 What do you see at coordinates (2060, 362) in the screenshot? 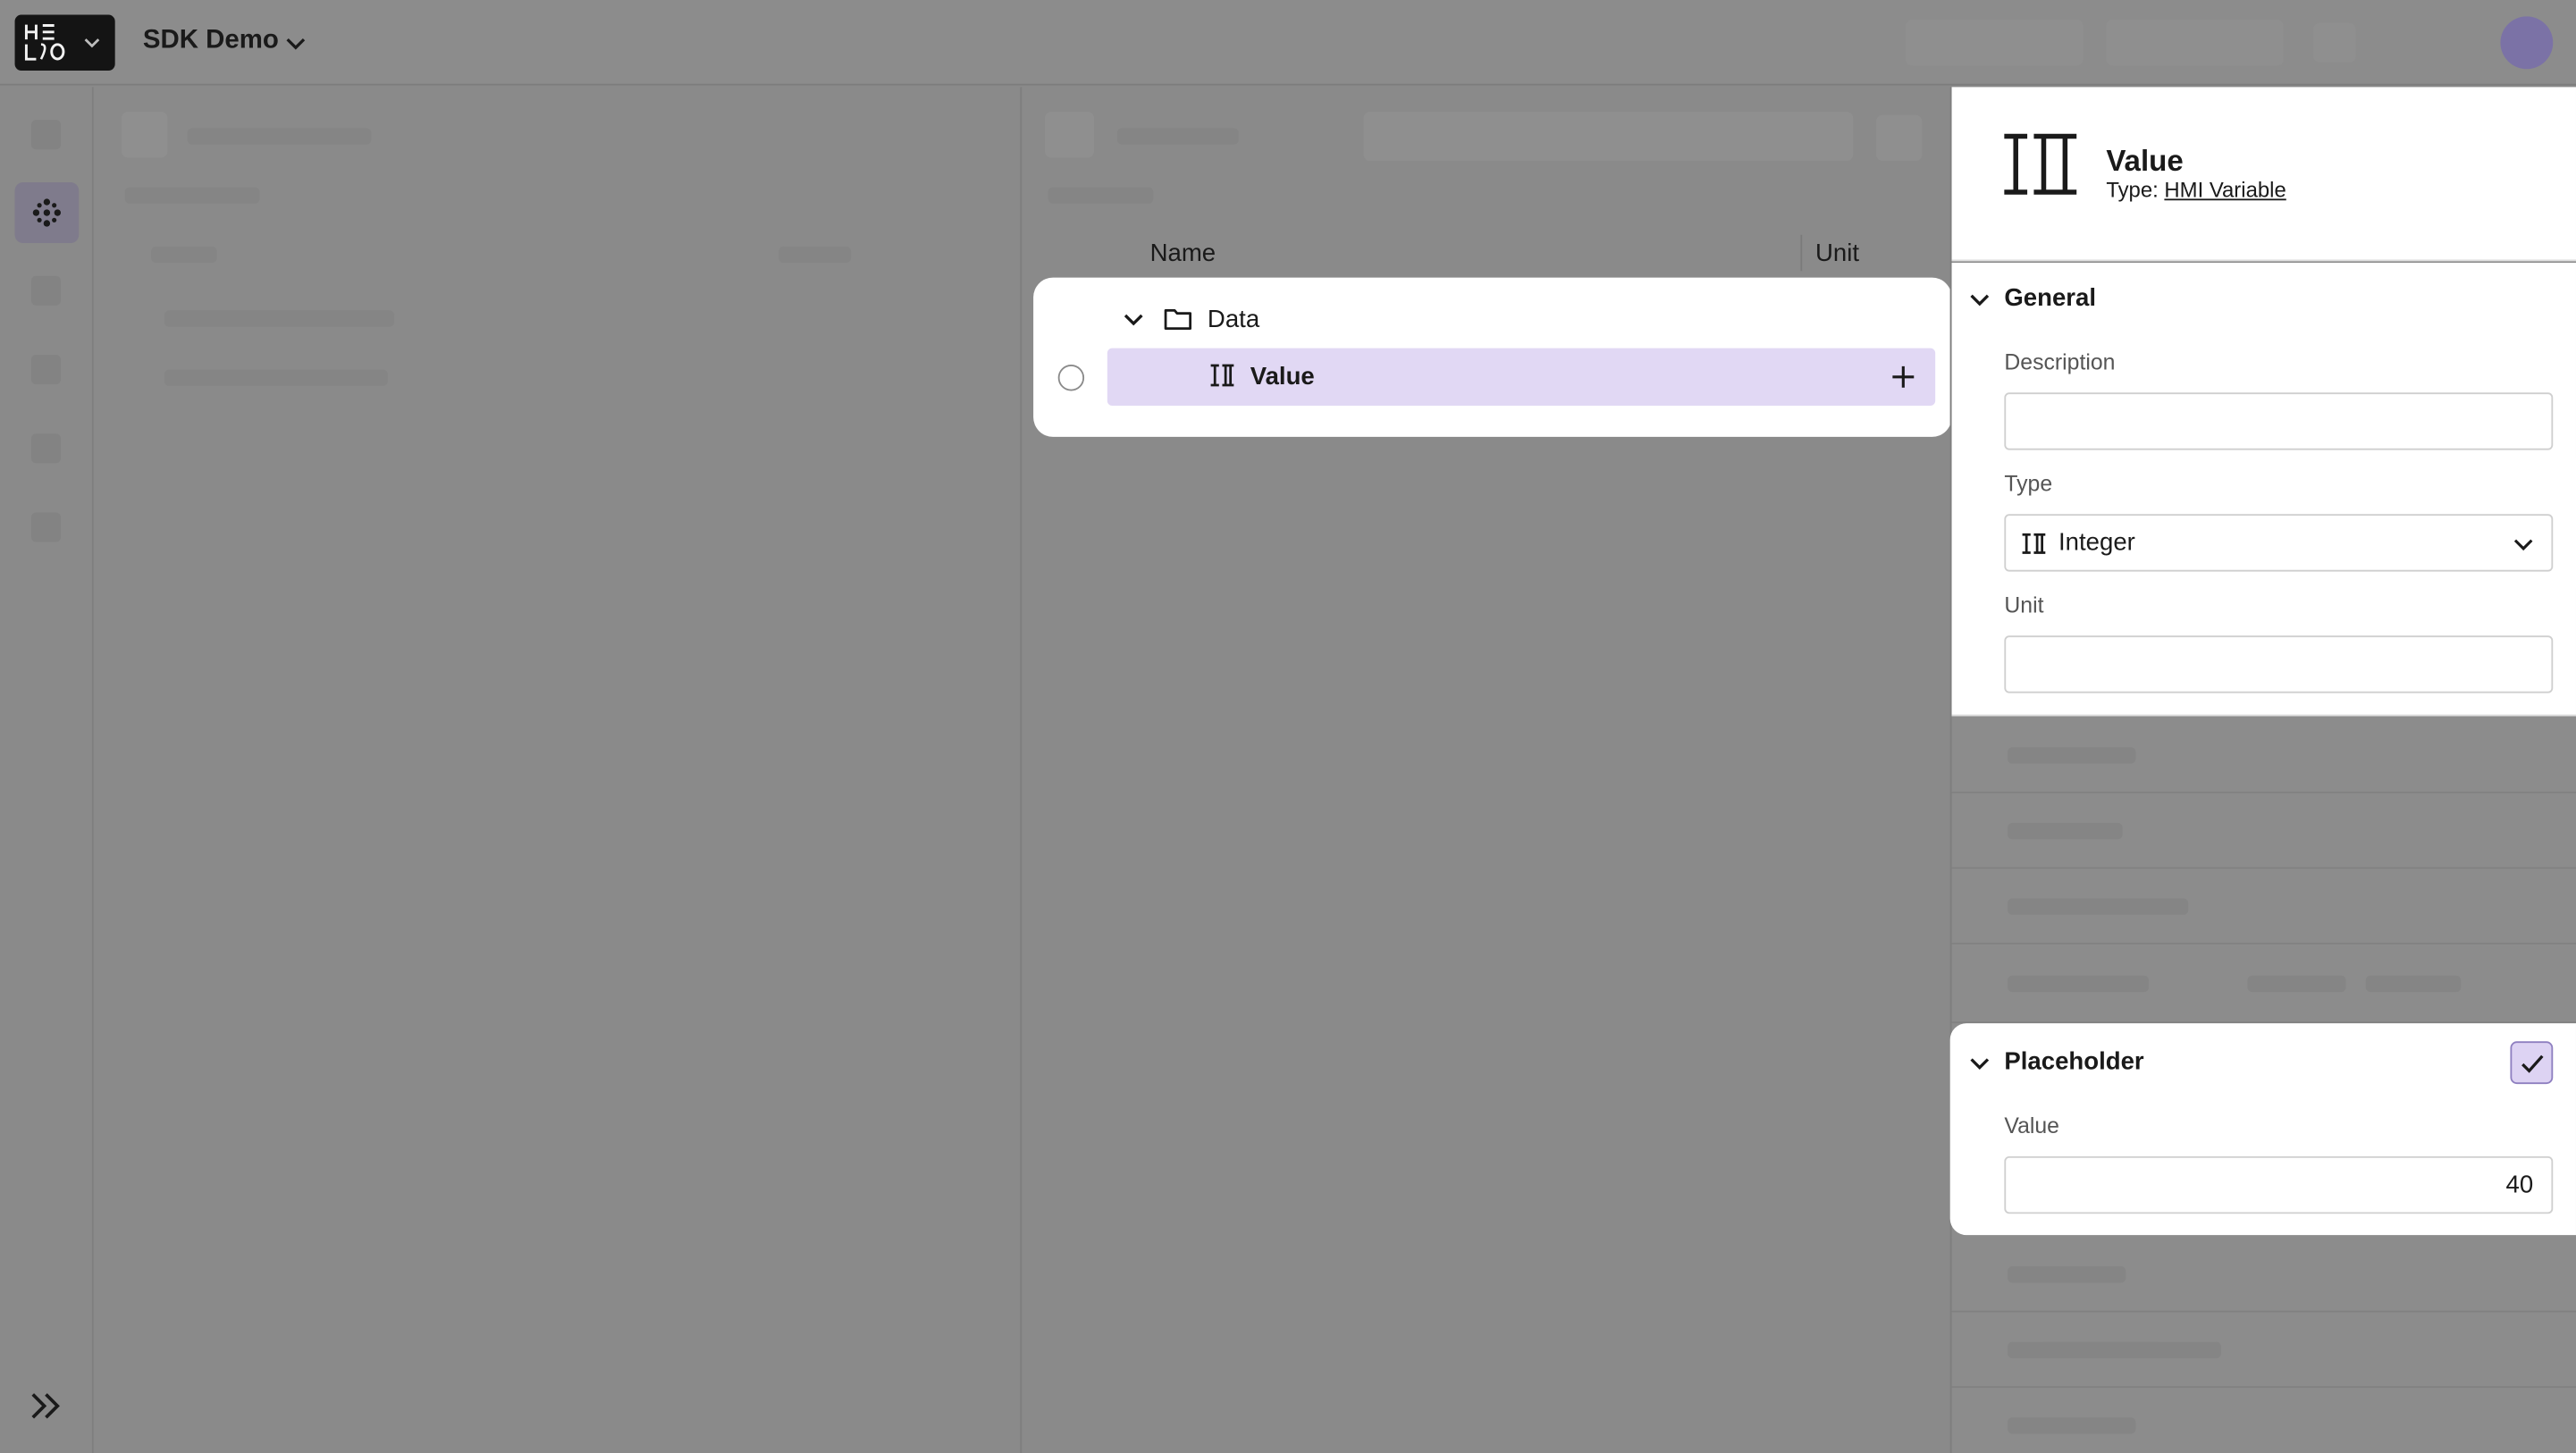
I see `description-label: Description` at bounding box center [2060, 362].